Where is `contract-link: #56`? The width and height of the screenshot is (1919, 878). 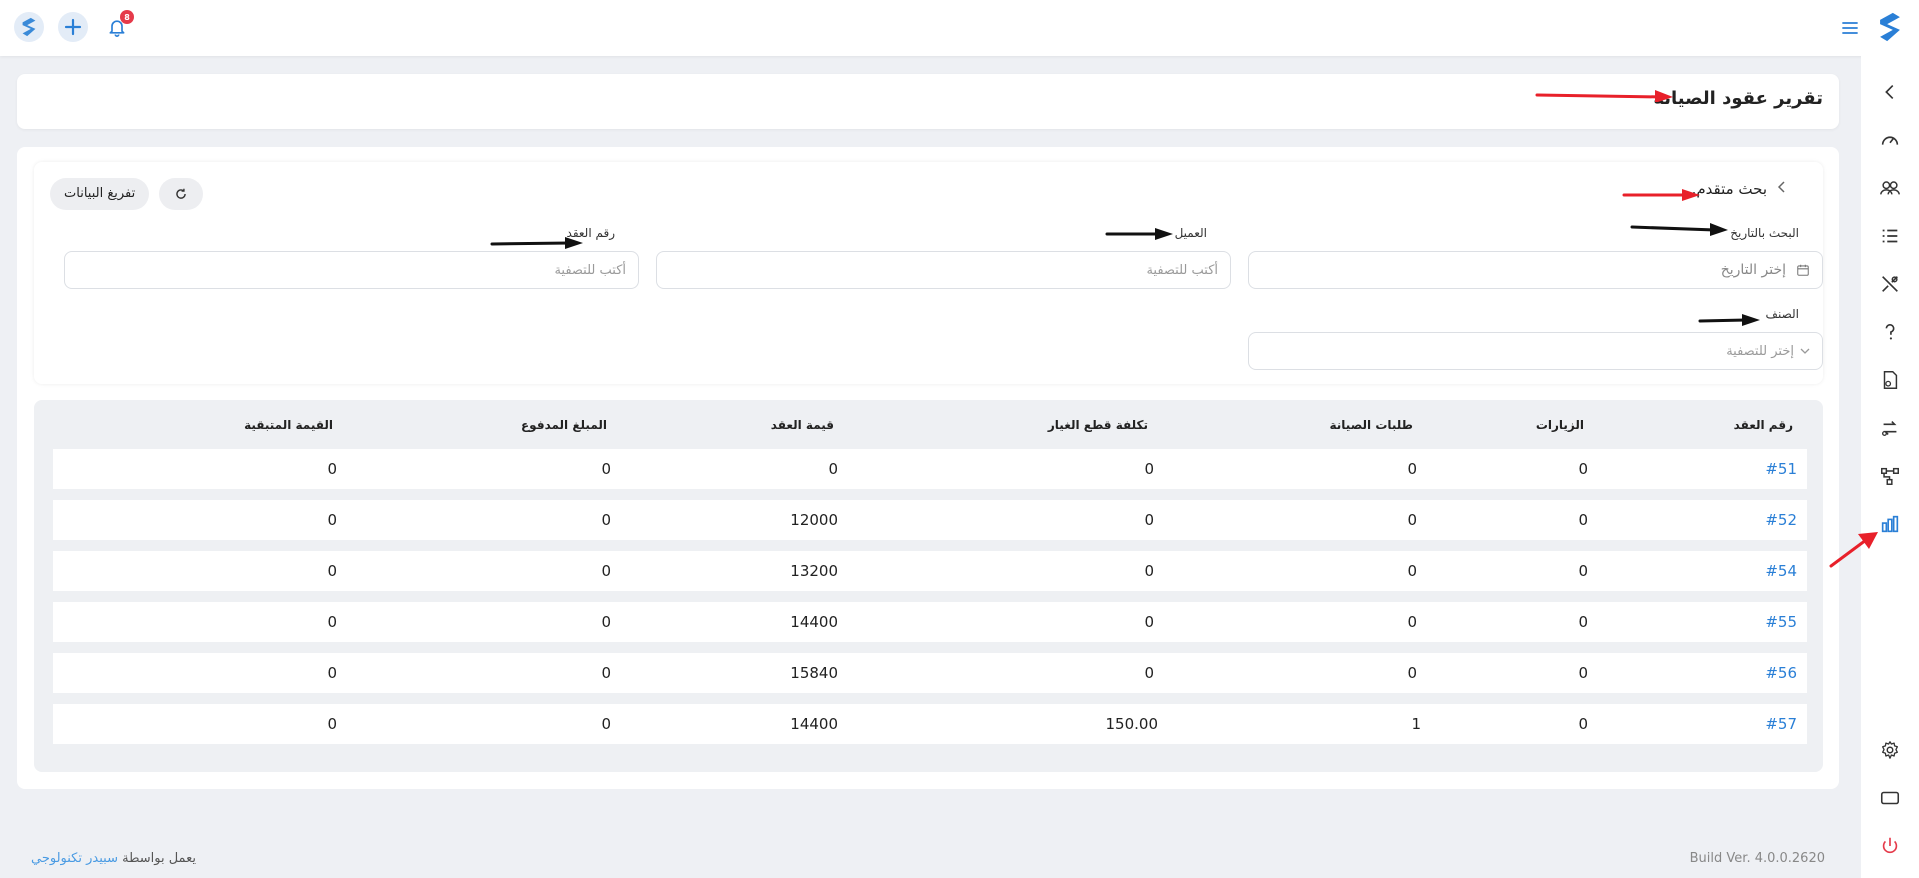 contract-link: #56 is located at coordinates (1781, 673).